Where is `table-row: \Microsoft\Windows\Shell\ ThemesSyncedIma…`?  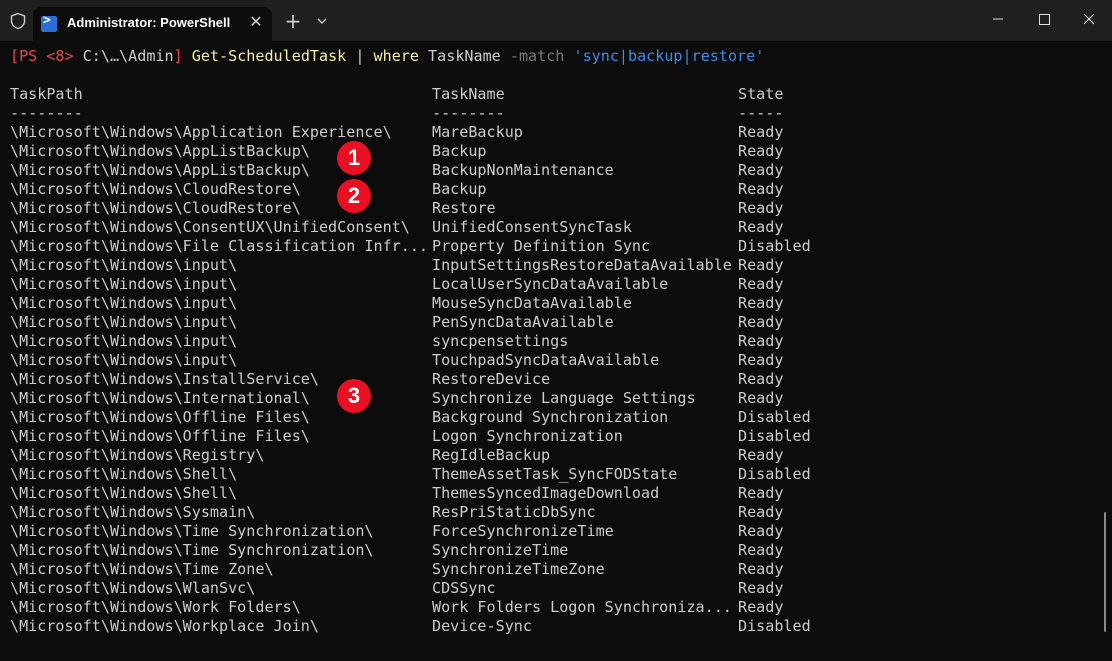 table-row: \Microsoft\Windows\Shell\ ThemesSyncedIma… is located at coordinates (460, 493).